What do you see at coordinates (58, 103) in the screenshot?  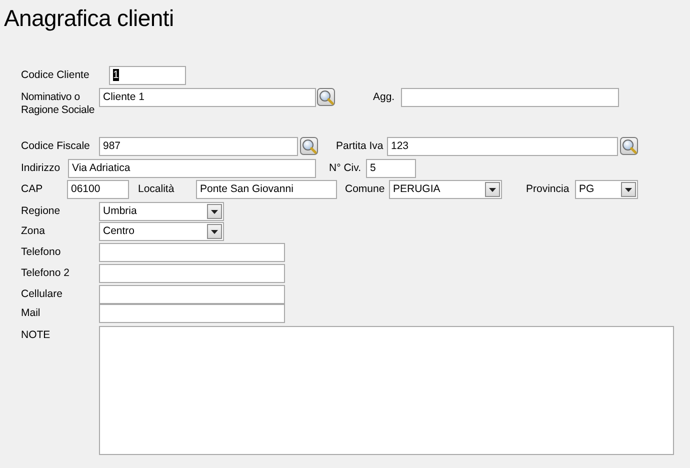 I see `field-label: Nominativo o Ragione Sociale` at bounding box center [58, 103].